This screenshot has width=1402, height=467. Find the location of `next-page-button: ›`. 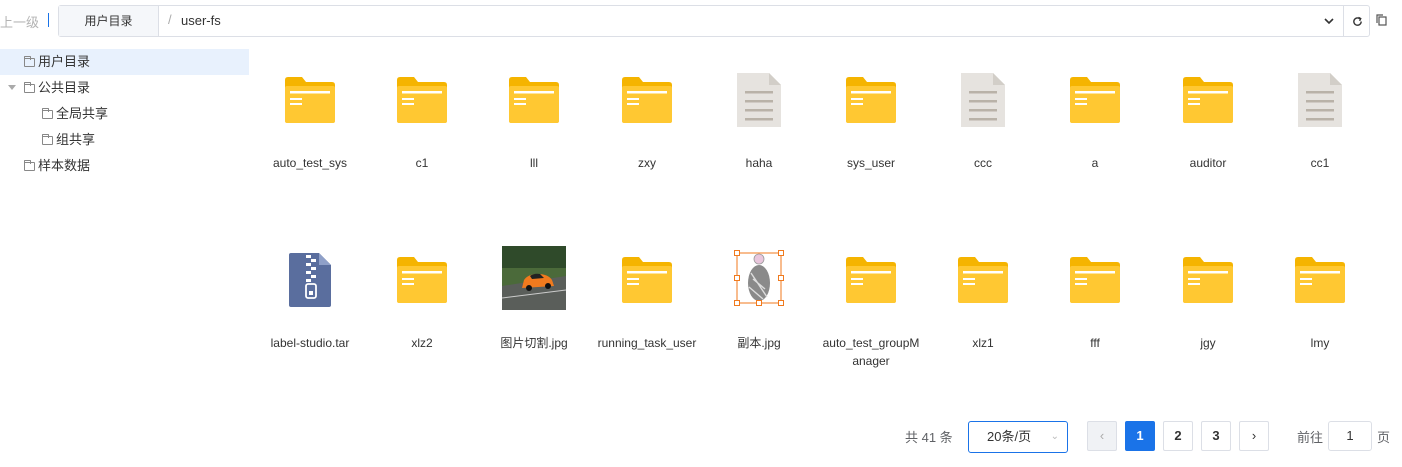

next-page-button: › is located at coordinates (1254, 436).